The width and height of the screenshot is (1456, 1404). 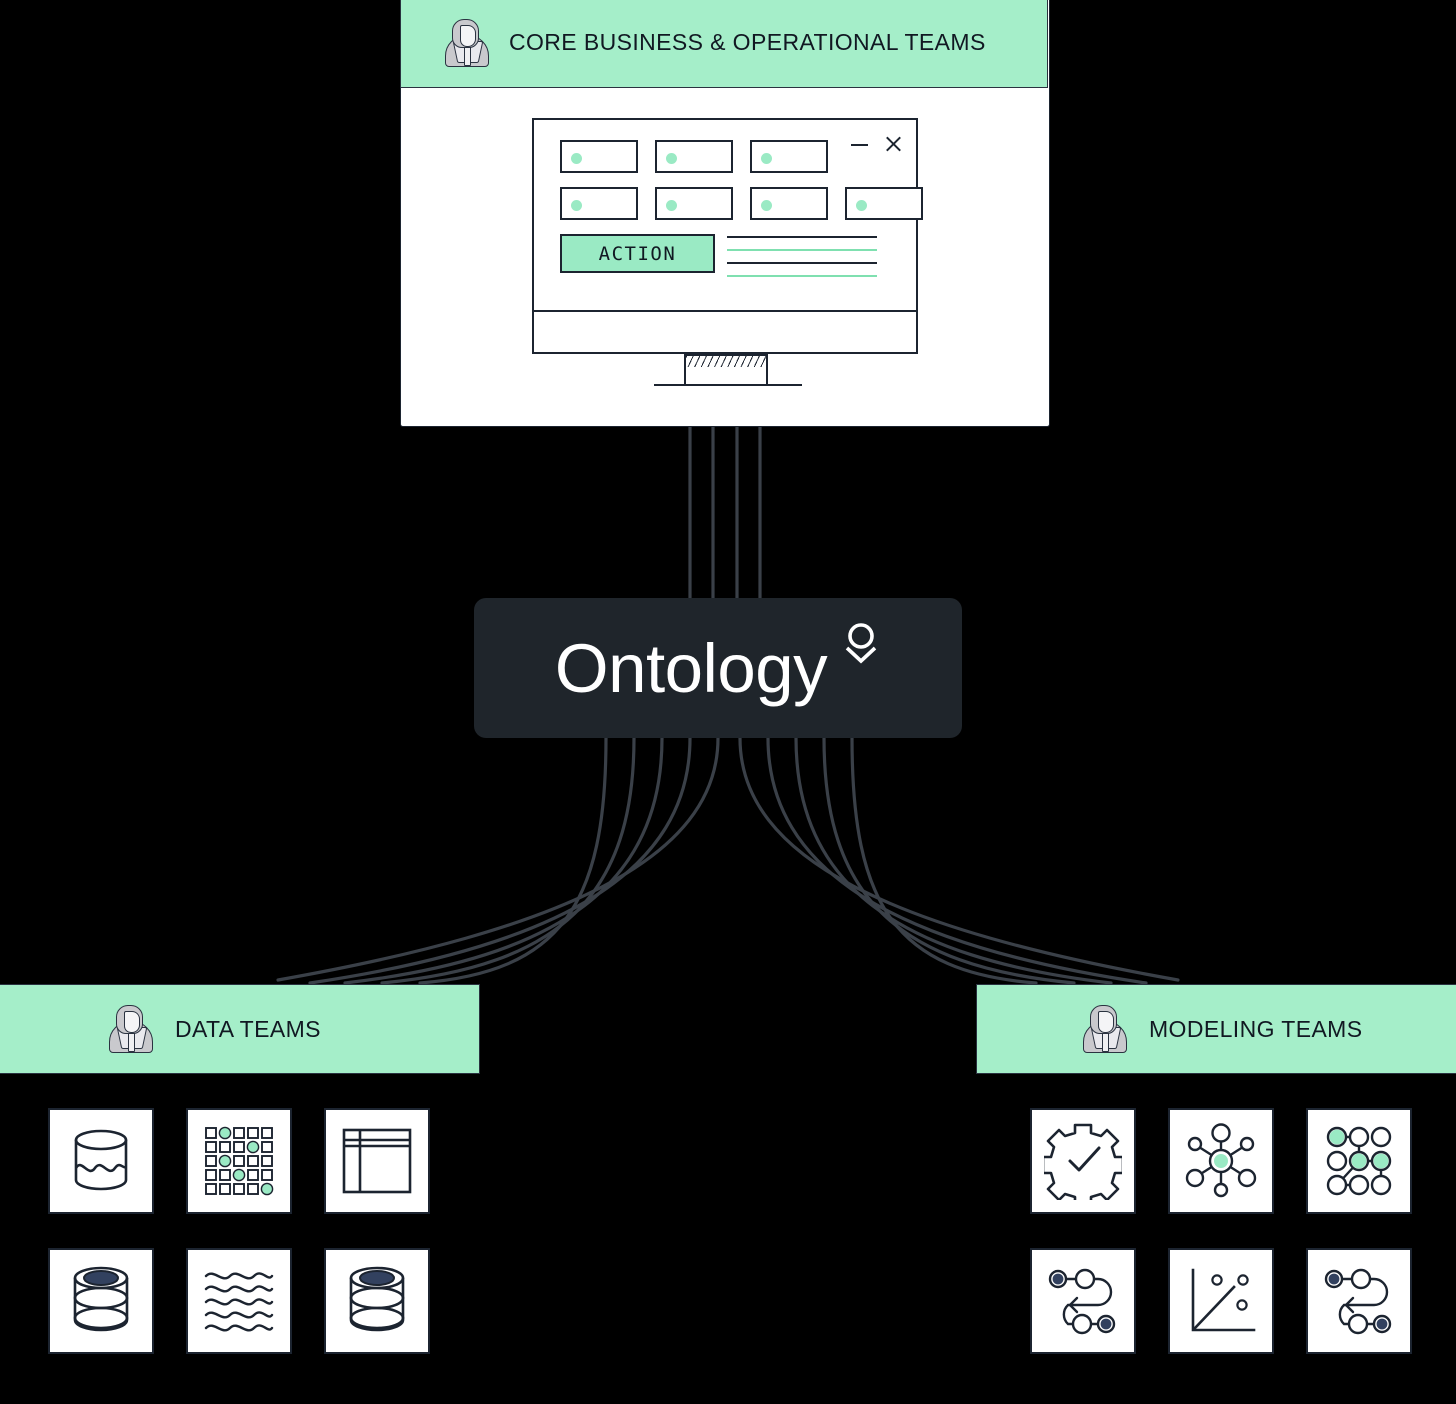 I want to click on database-stack-icon, so click(x=101, y=1301).